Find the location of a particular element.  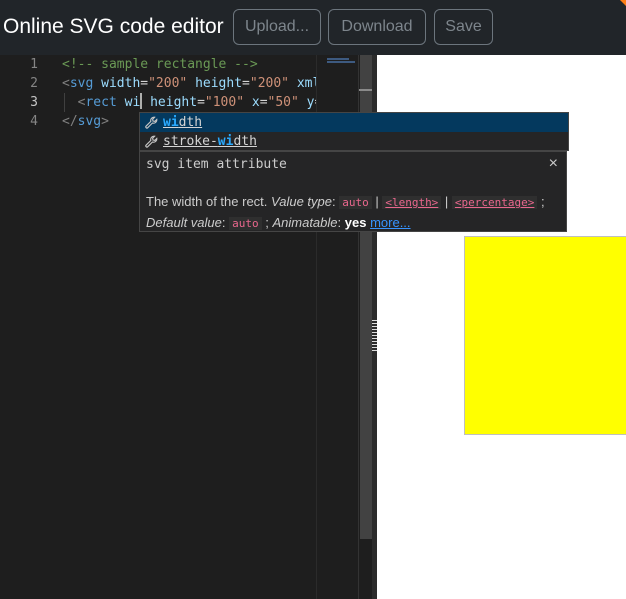

suggestion-prefix: stroke- is located at coordinates (190, 141).